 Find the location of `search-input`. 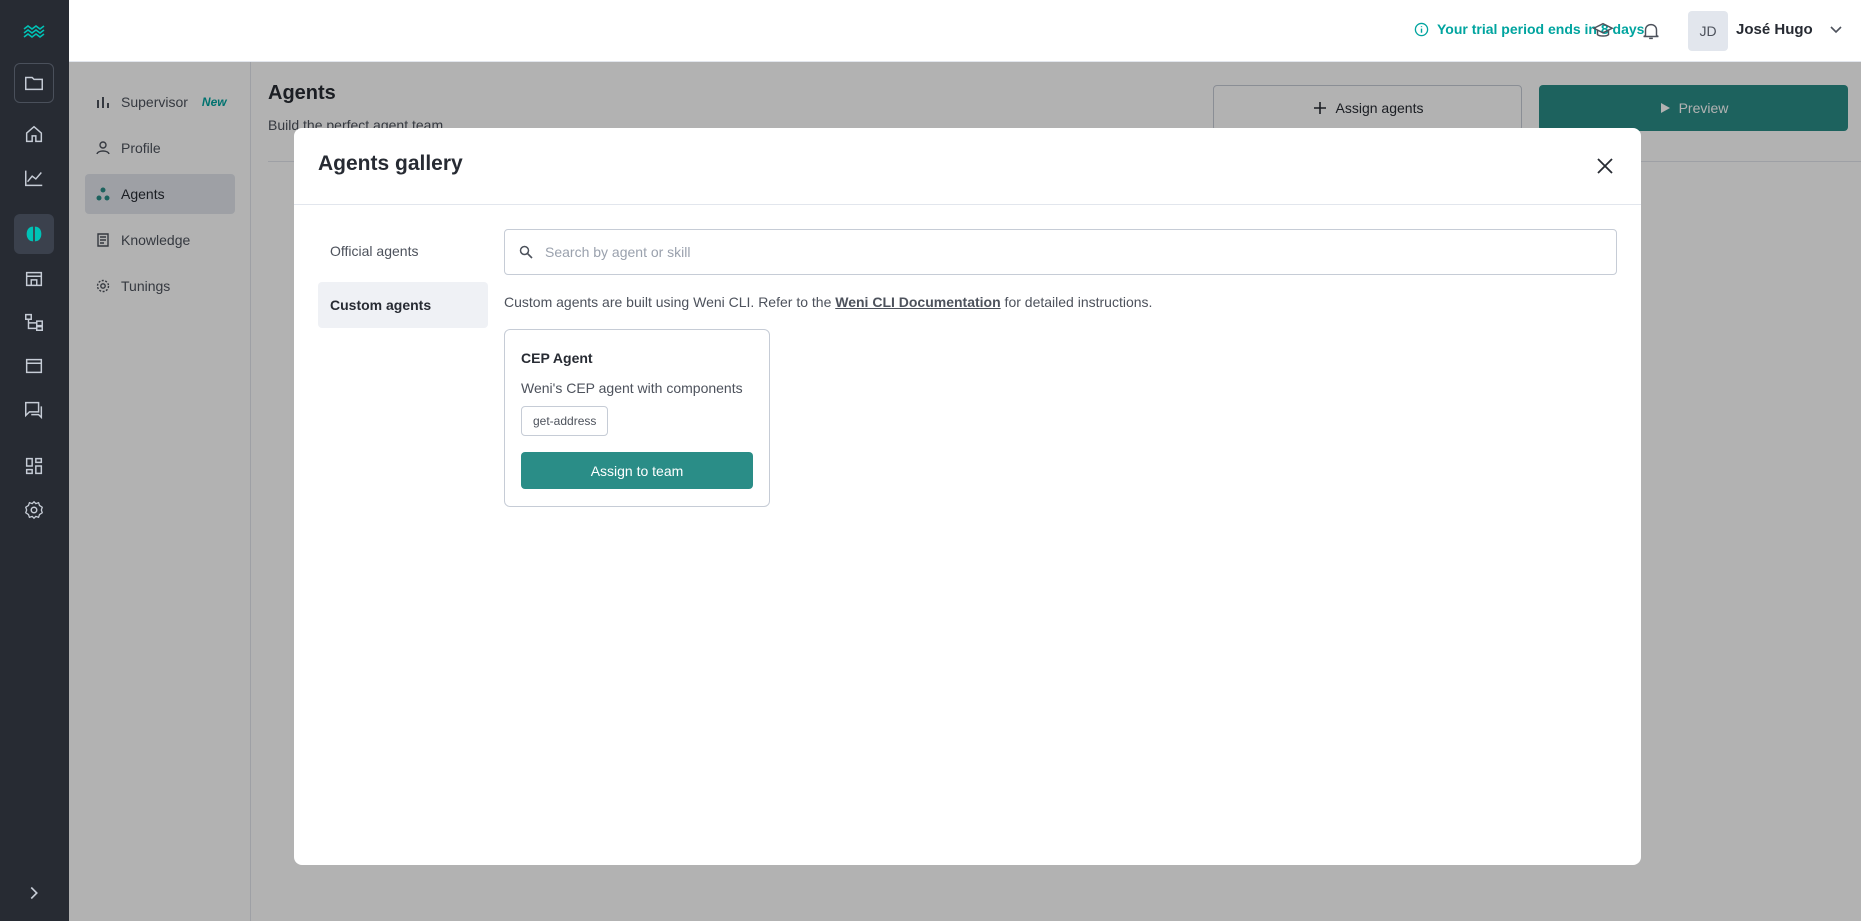

search-input is located at coordinates (1080, 252).